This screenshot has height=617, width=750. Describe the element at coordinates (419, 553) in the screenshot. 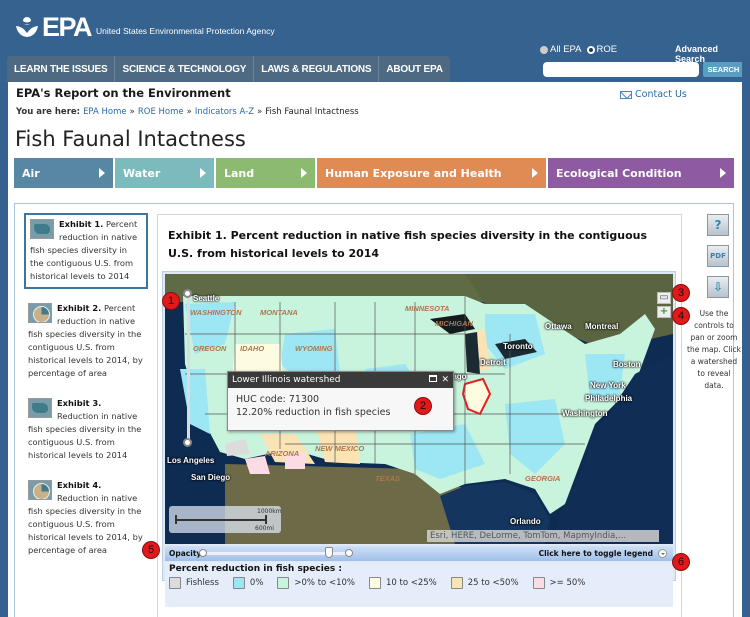

I see `opacity-bar: Opacity Click here to toggle legend` at that location.